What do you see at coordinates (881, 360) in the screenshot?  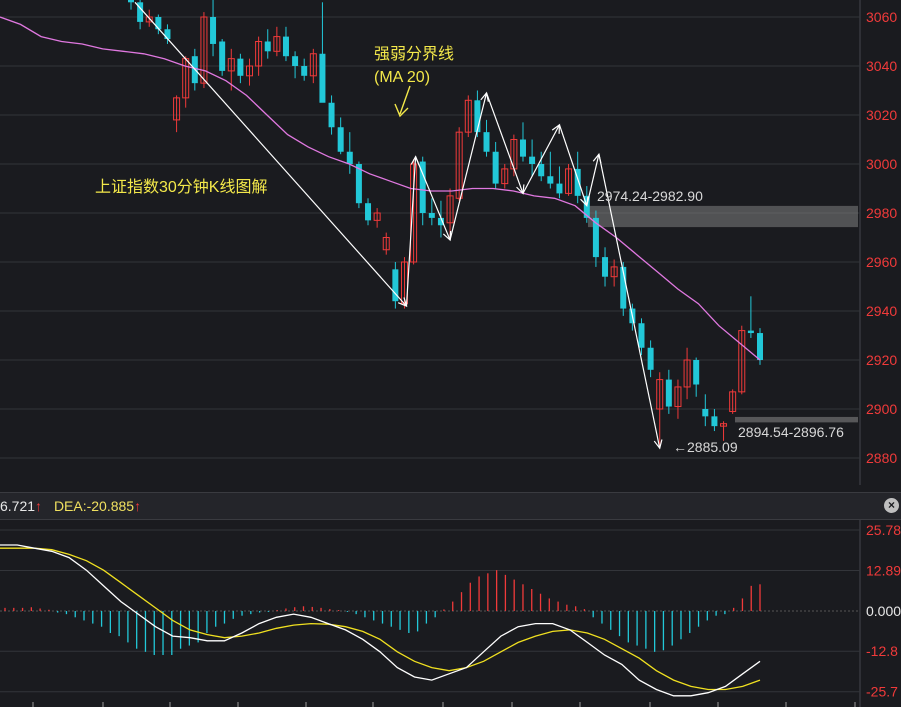 I see `price-tick-label: 2920` at bounding box center [881, 360].